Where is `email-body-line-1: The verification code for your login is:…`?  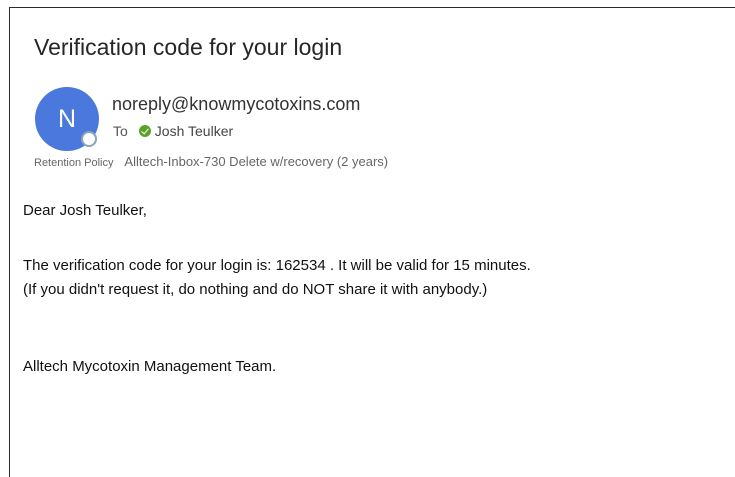
email-body-line-1: The verification code for your login is:… is located at coordinates (277, 265).